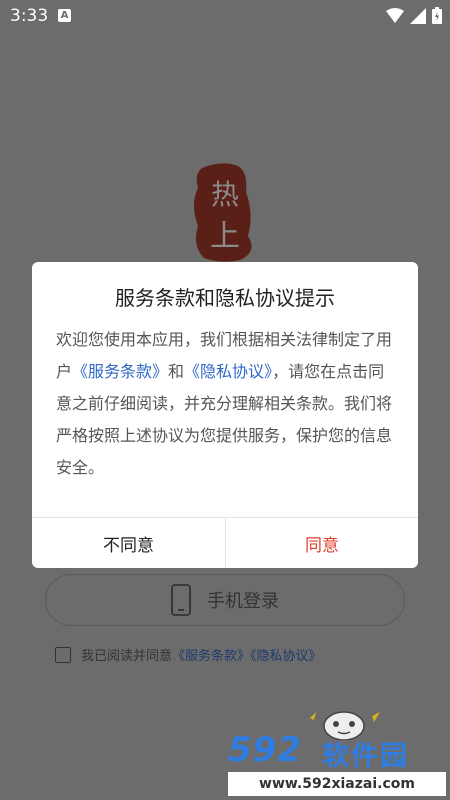 The height and width of the screenshot is (800, 450). I want to click on disagree-button: 不同意, so click(128, 543).